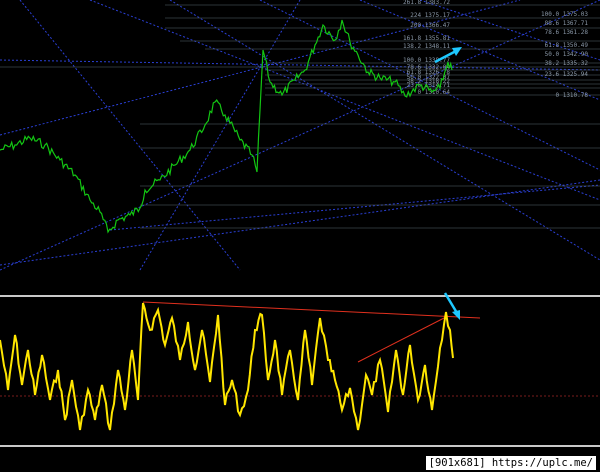 This screenshot has height=472, width=600. Describe the element at coordinates (567, 74) in the screenshot. I see `fib-right-label: 23.6 1325.94` at that location.